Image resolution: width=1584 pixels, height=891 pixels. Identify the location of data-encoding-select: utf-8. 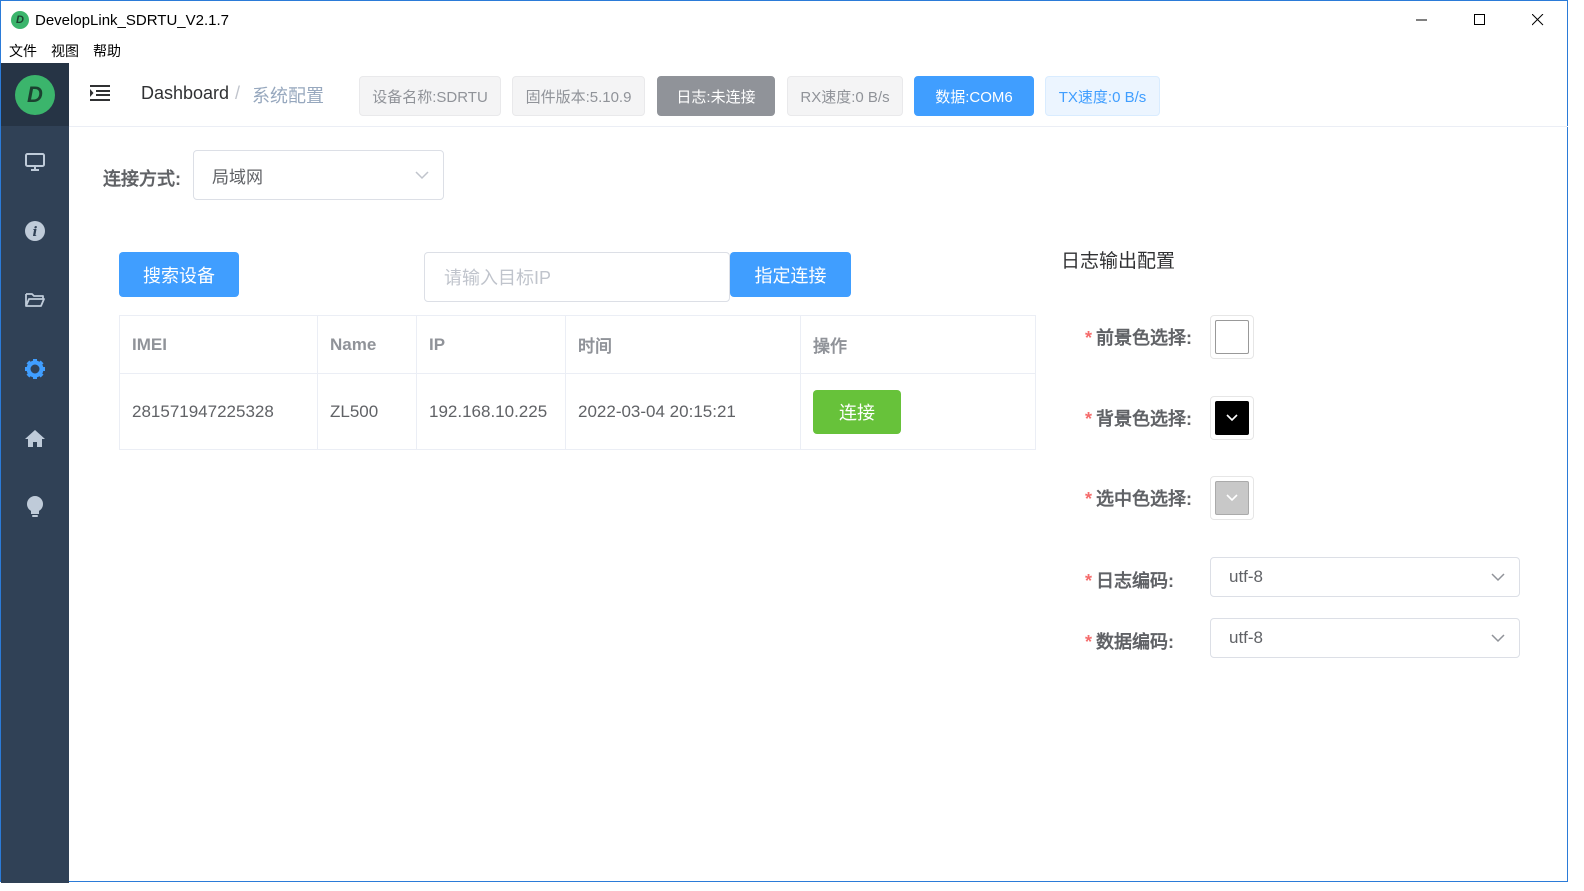
(1365, 638).